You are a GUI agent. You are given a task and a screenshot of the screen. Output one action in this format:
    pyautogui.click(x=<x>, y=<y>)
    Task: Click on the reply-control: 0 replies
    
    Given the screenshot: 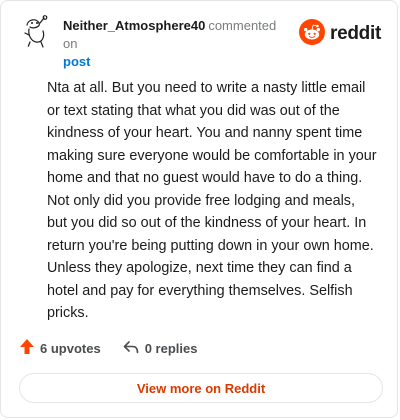 What is the action you would take?
    pyautogui.click(x=160, y=348)
    